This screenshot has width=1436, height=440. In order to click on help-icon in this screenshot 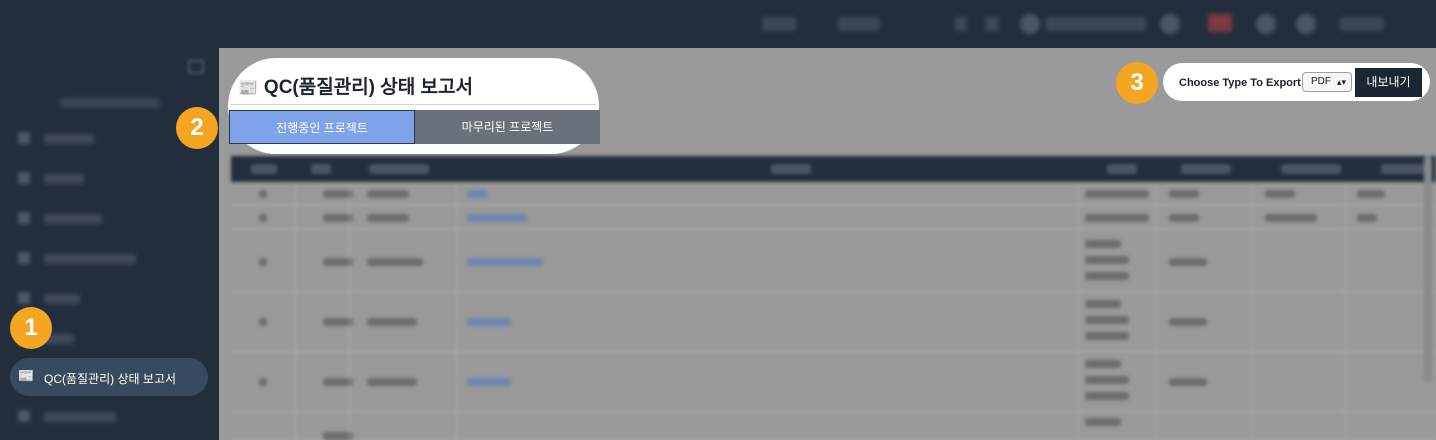, I will do `click(1306, 24)`.